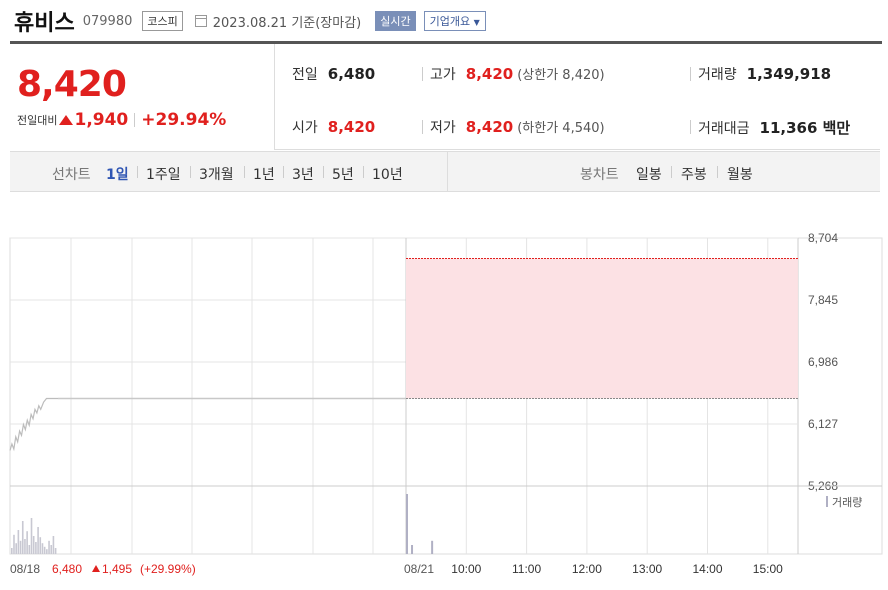  I want to click on x-tick-label: 08/21, so click(419, 569).